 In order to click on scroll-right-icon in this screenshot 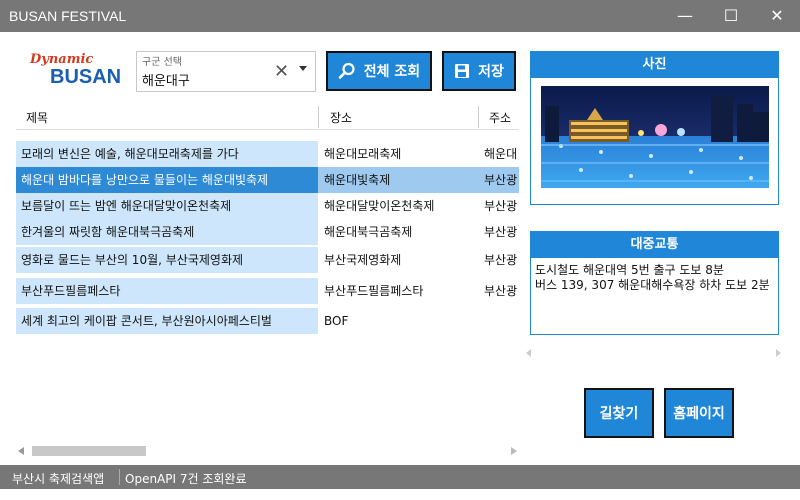, I will do `click(514, 451)`.